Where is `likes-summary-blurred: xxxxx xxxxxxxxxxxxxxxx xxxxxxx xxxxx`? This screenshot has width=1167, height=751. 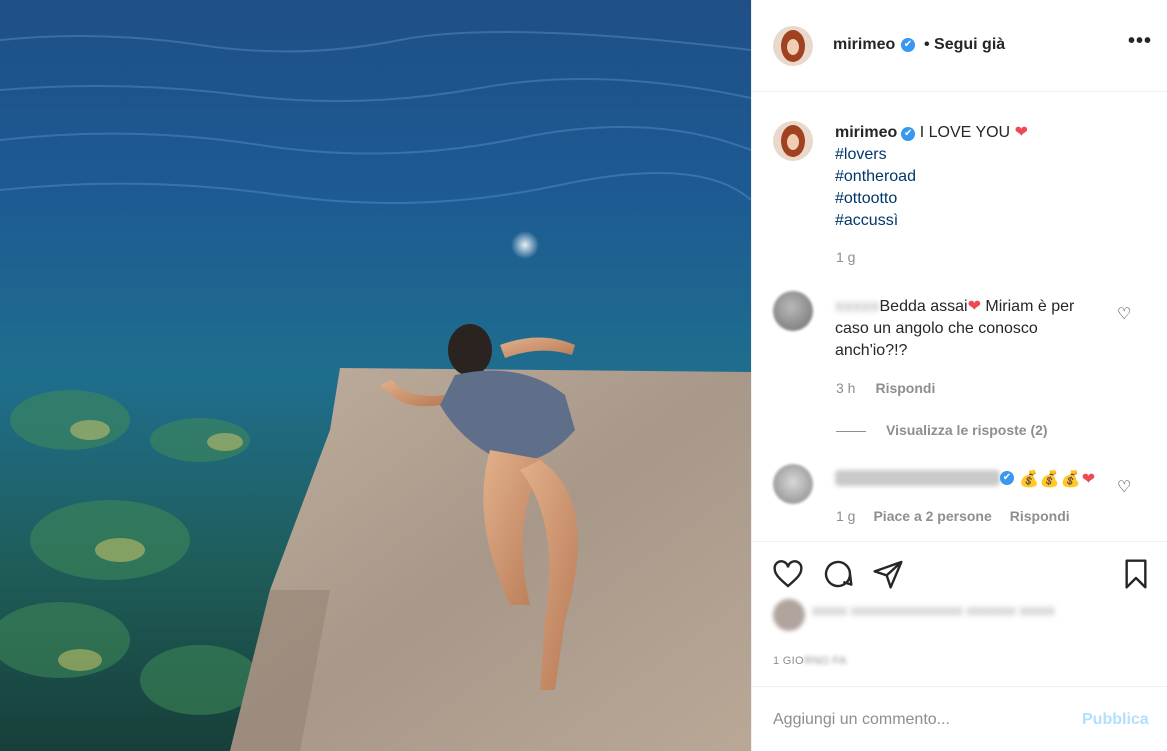 likes-summary-blurred: xxxxx xxxxxxxxxxxxxxxx xxxxxxx xxxxx is located at coordinates (962, 610).